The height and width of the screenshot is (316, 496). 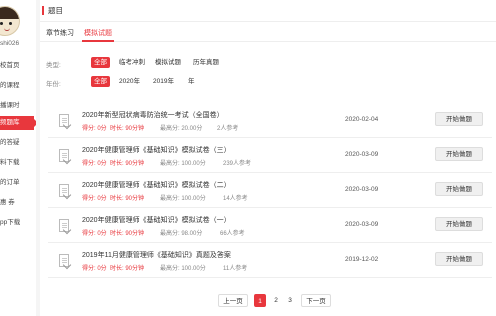 What do you see at coordinates (237, 164) in the screenshot?
I see `exam-participants: 239人参考` at bounding box center [237, 164].